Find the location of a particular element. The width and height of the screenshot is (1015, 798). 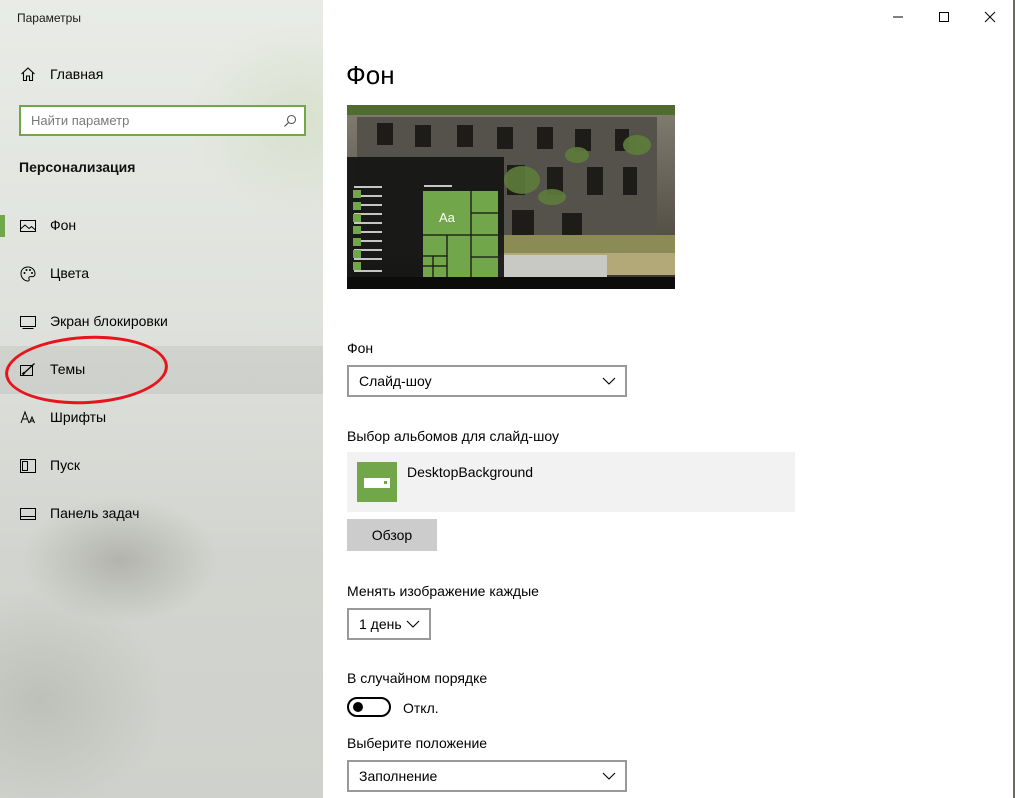

section-title: Персонализация is located at coordinates (77, 167).